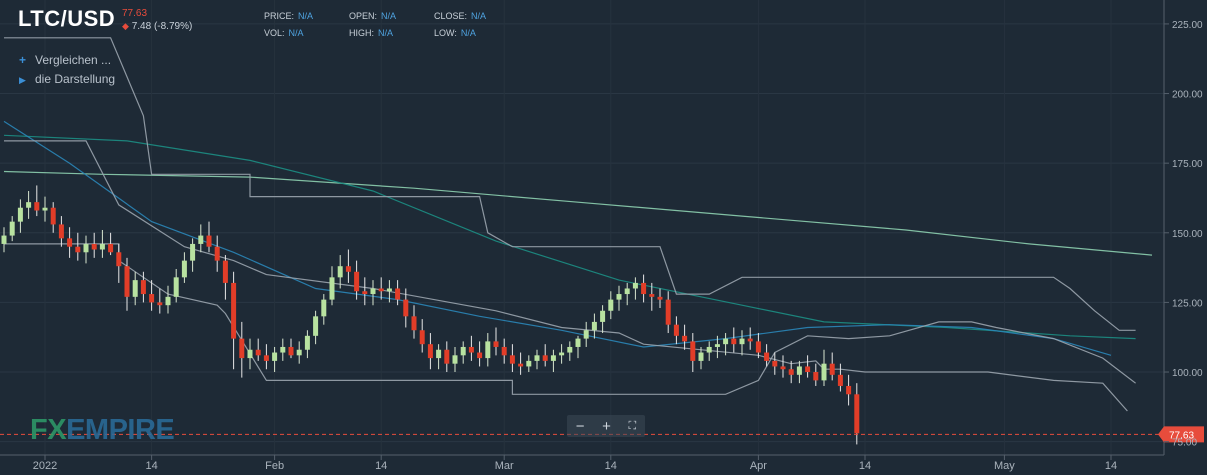 The width and height of the screenshot is (1207, 475). I want to click on y-tick-label: 125.00, so click(1187, 303).